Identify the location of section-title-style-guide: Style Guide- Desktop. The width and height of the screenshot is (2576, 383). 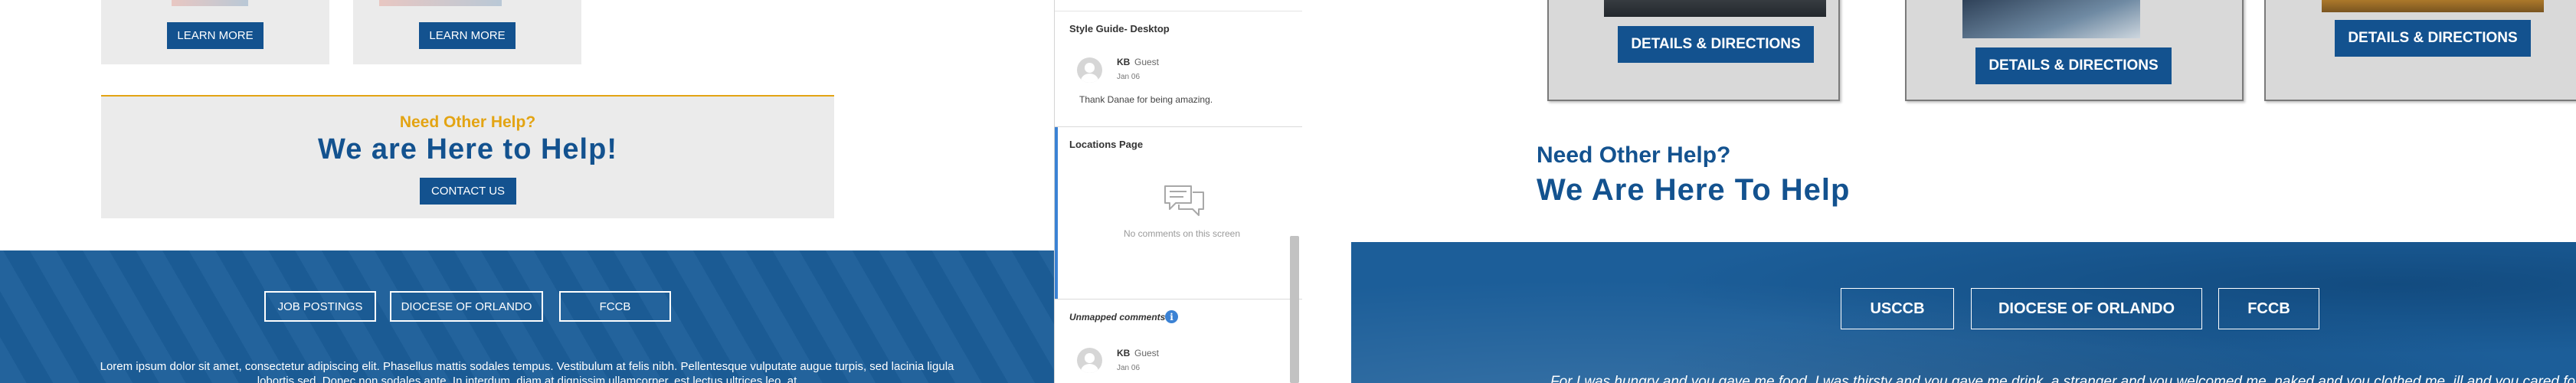
(1119, 29).